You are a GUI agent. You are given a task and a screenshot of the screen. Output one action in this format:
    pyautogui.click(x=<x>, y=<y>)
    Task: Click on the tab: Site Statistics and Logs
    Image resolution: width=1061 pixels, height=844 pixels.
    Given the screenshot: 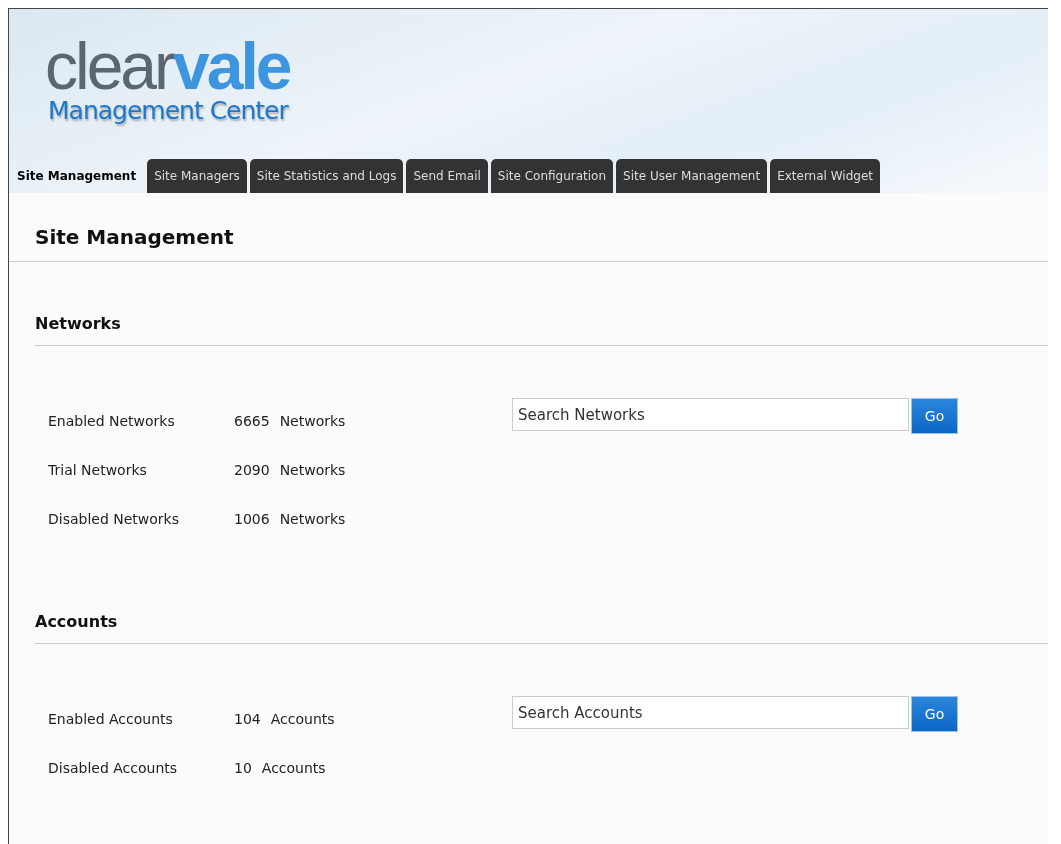 What is the action you would take?
    pyautogui.click(x=326, y=176)
    